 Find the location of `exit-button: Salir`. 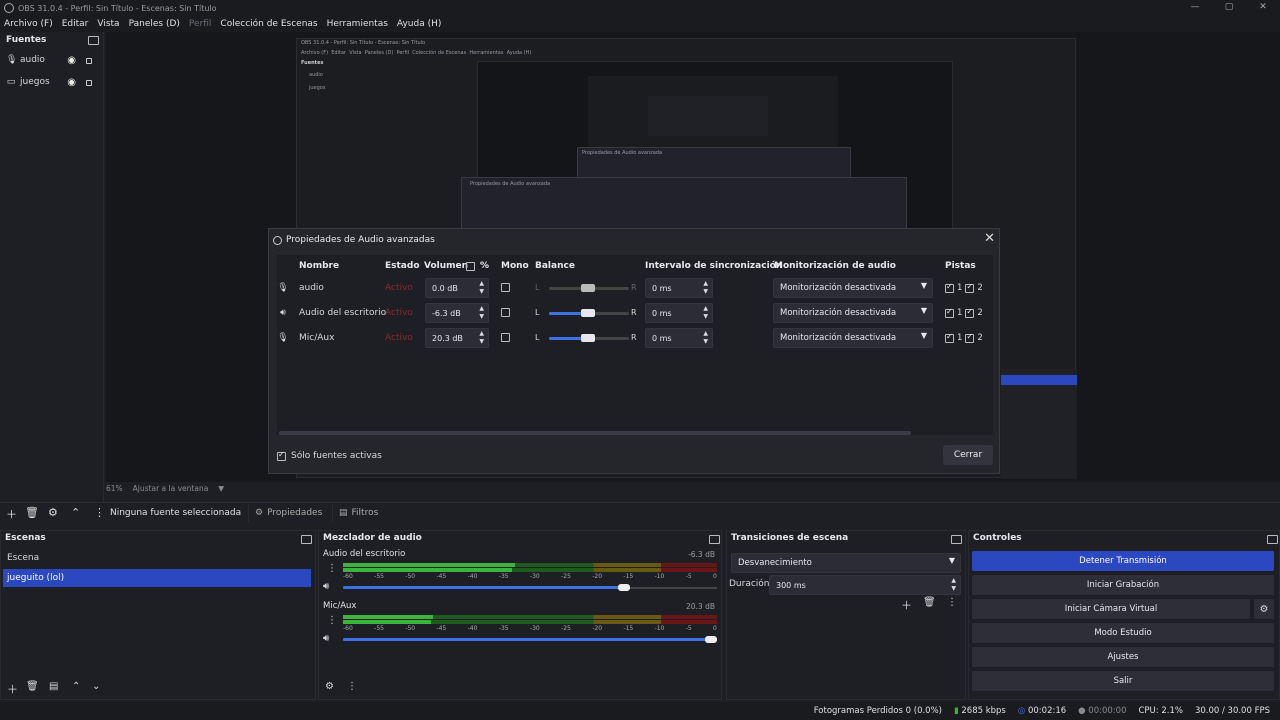

exit-button: Salir is located at coordinates (1123, 681).